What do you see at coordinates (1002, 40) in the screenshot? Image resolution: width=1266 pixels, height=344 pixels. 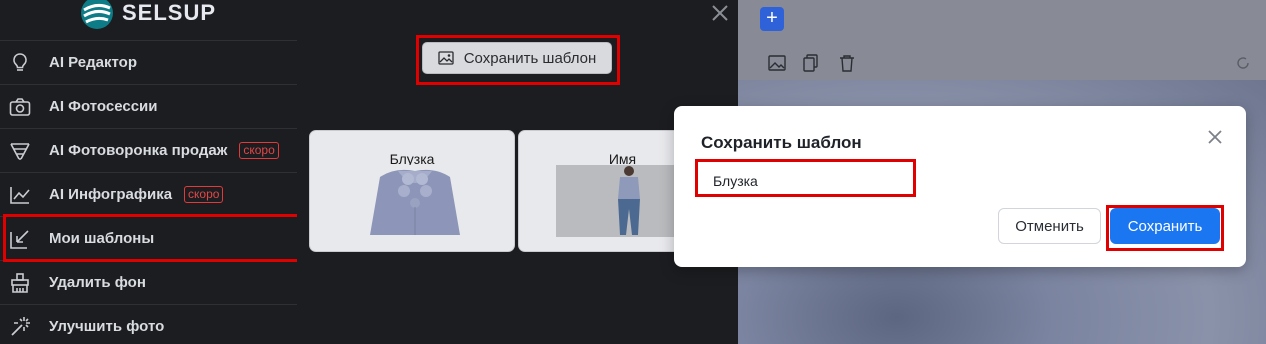 I see `editor-toolbar: +` at bounding box center [1002, 40].